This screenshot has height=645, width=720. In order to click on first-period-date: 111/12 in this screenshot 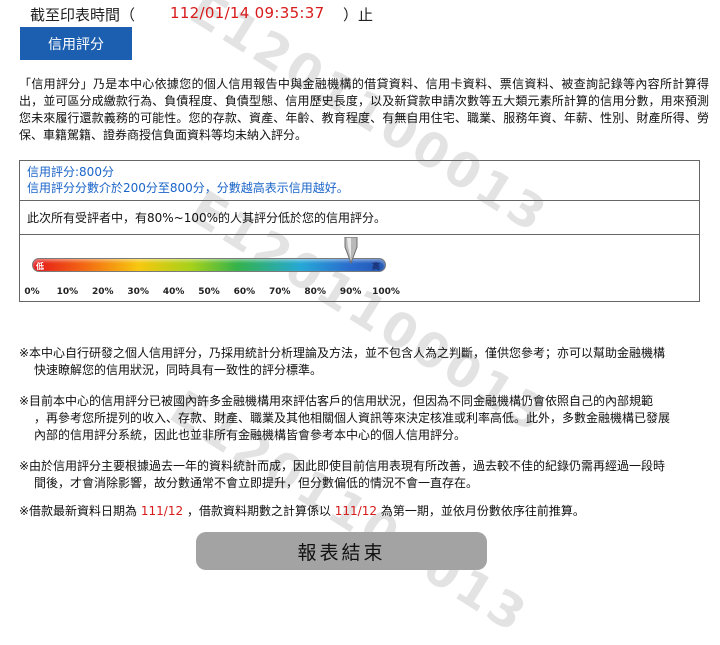, I will do `click(355, 511)`.